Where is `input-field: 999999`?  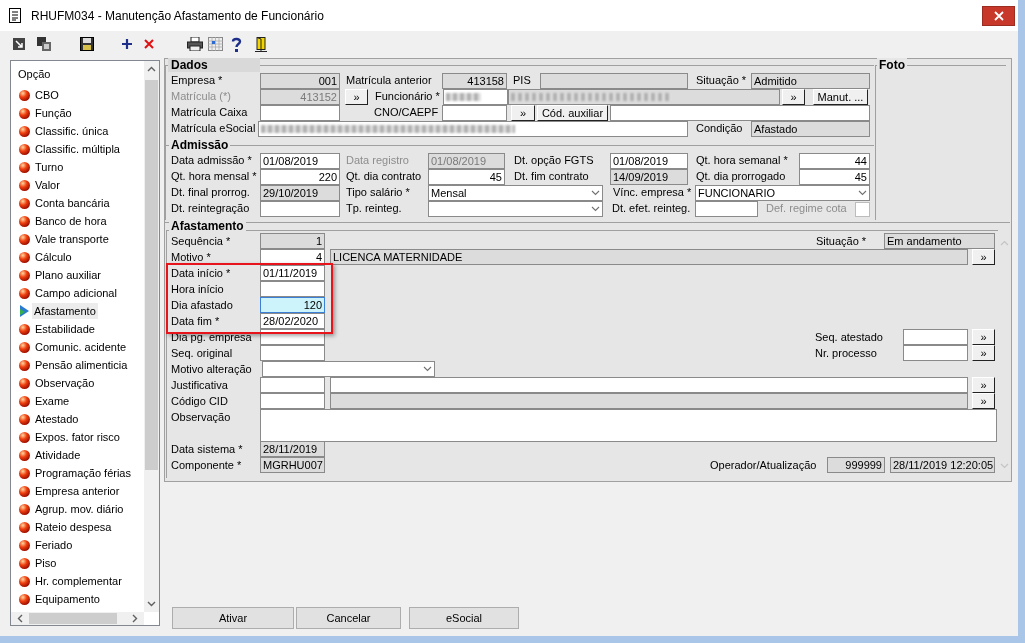
input-field: 999999 is located at coordinates (856, 465).